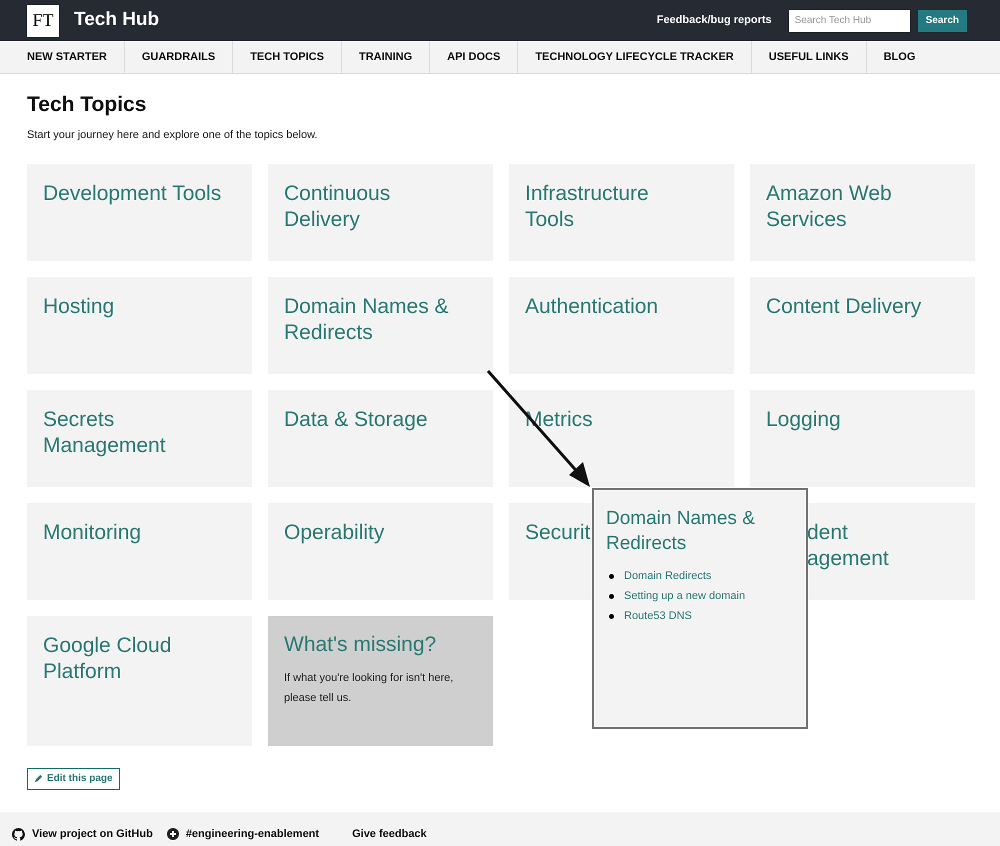  Describe the element at coordinates (172, 135) in the screenshot. I see `intro-text: Start your journey here and explore one of the topics below.` at that location.